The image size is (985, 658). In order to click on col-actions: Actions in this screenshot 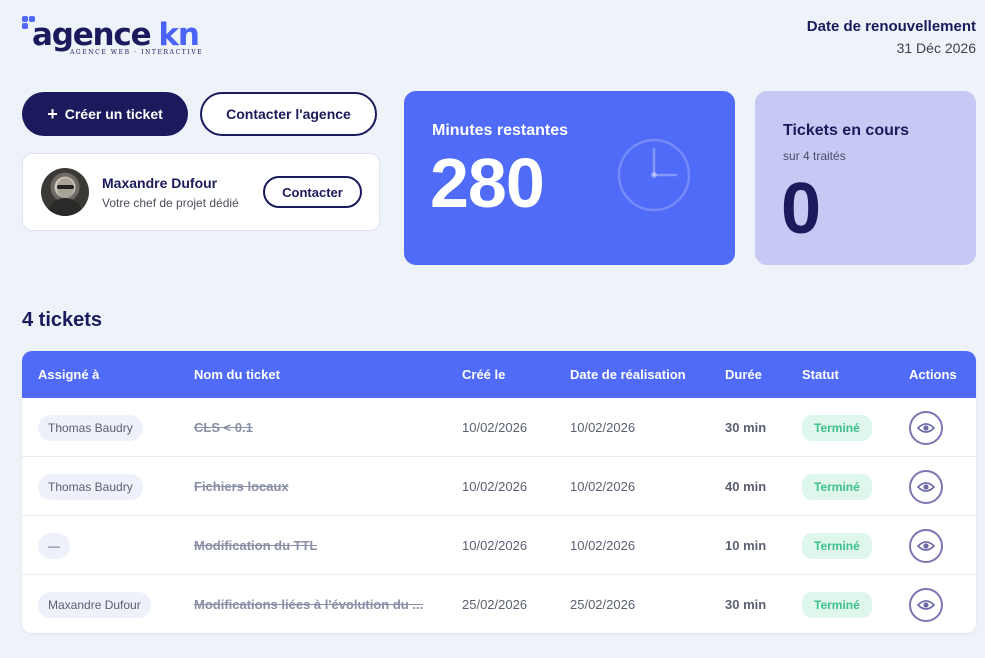, I will do `click(933, 374)`.